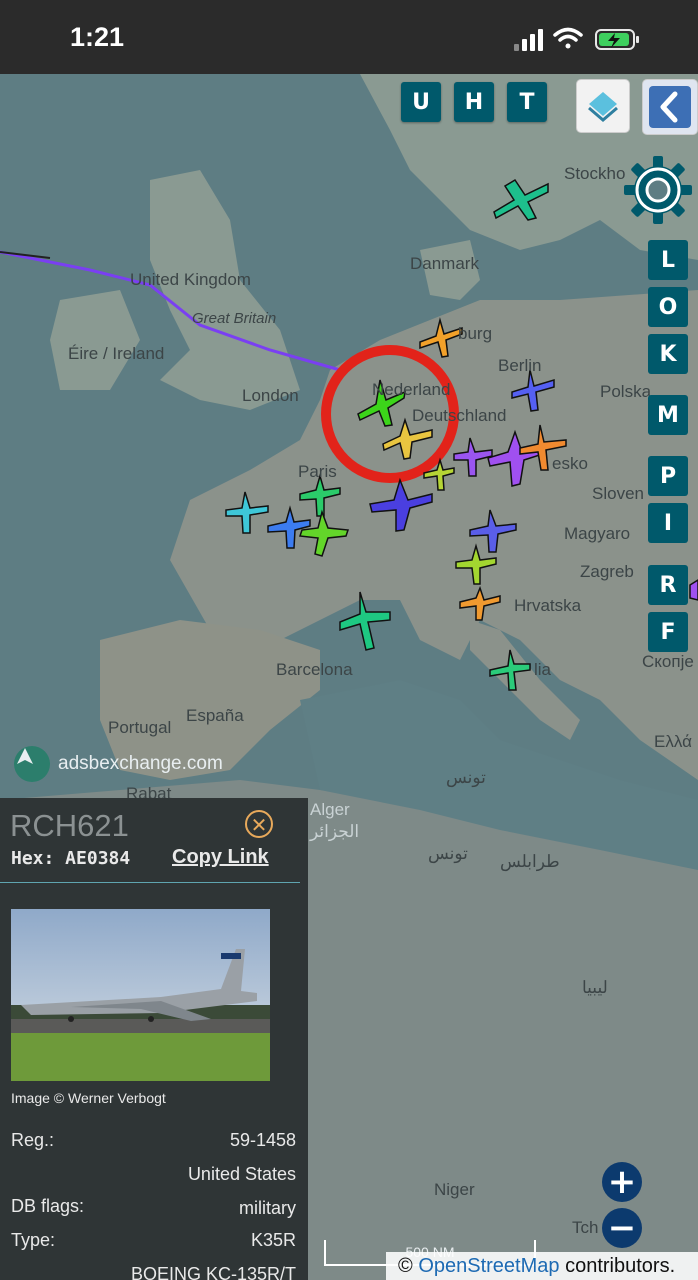  Describe the element at coordinates (488, 1266) in the screenshot. I see `openstreetmap-link: OpenStreetMap` at that location.